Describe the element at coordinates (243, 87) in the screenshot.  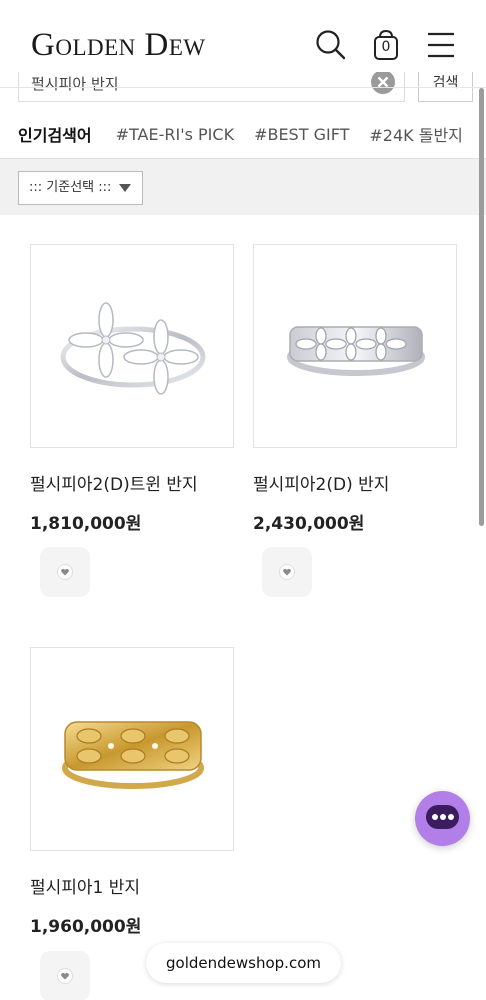
I see `header-divider` at that location.